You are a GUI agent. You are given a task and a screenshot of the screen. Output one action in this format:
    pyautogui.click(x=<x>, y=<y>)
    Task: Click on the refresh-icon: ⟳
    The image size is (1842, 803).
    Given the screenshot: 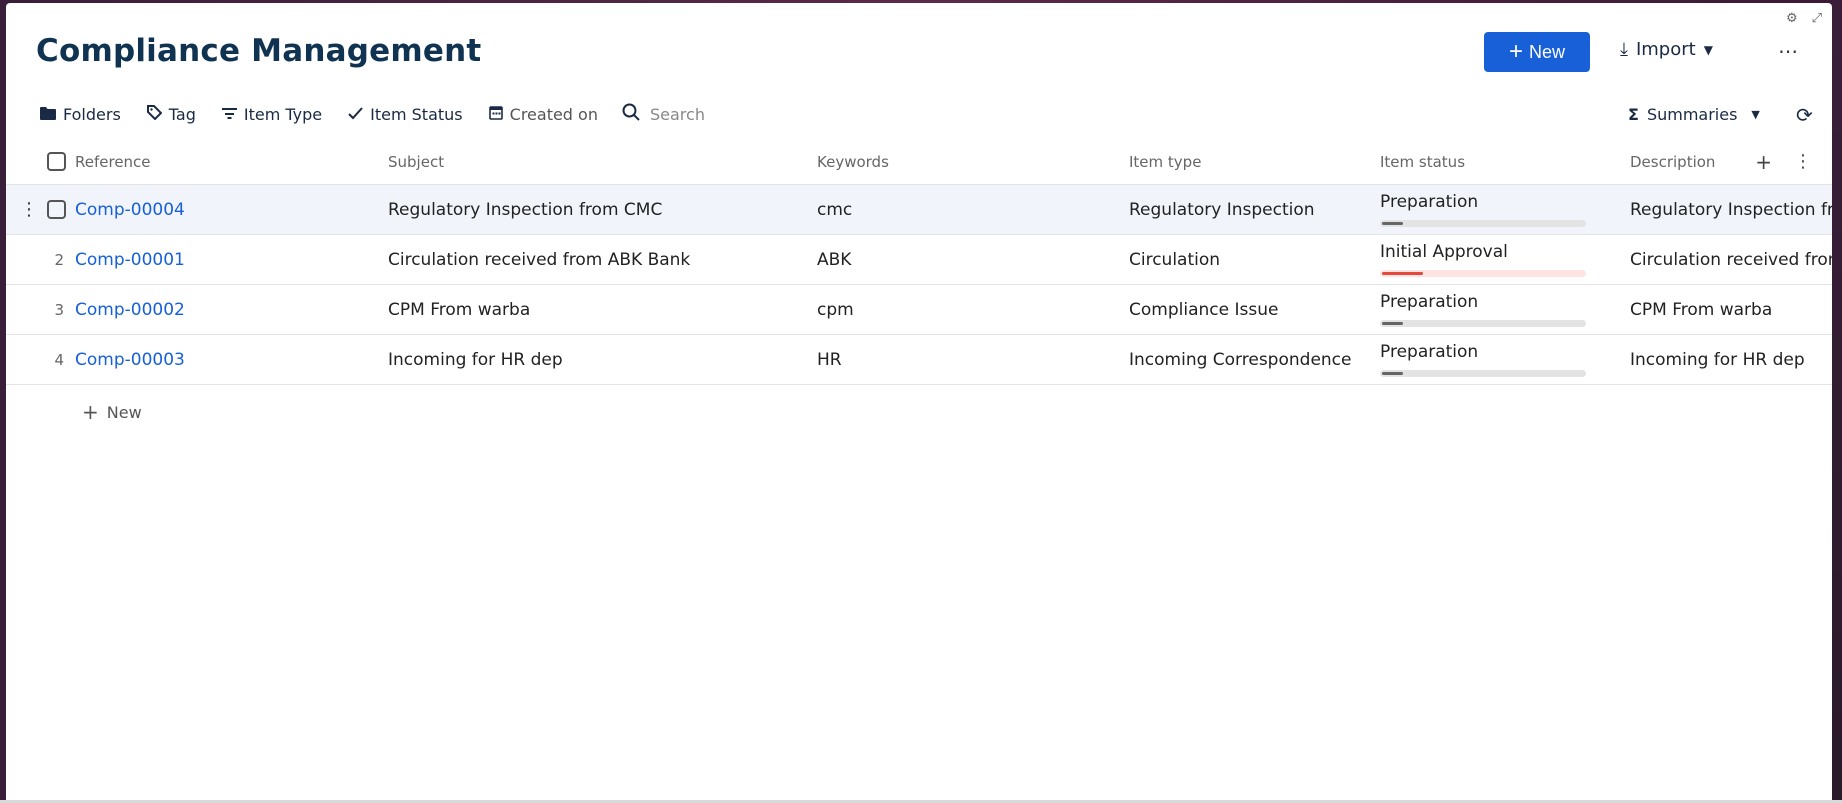 What is the action you would take?
    pyautogui.click(x=1804, y=115)
    